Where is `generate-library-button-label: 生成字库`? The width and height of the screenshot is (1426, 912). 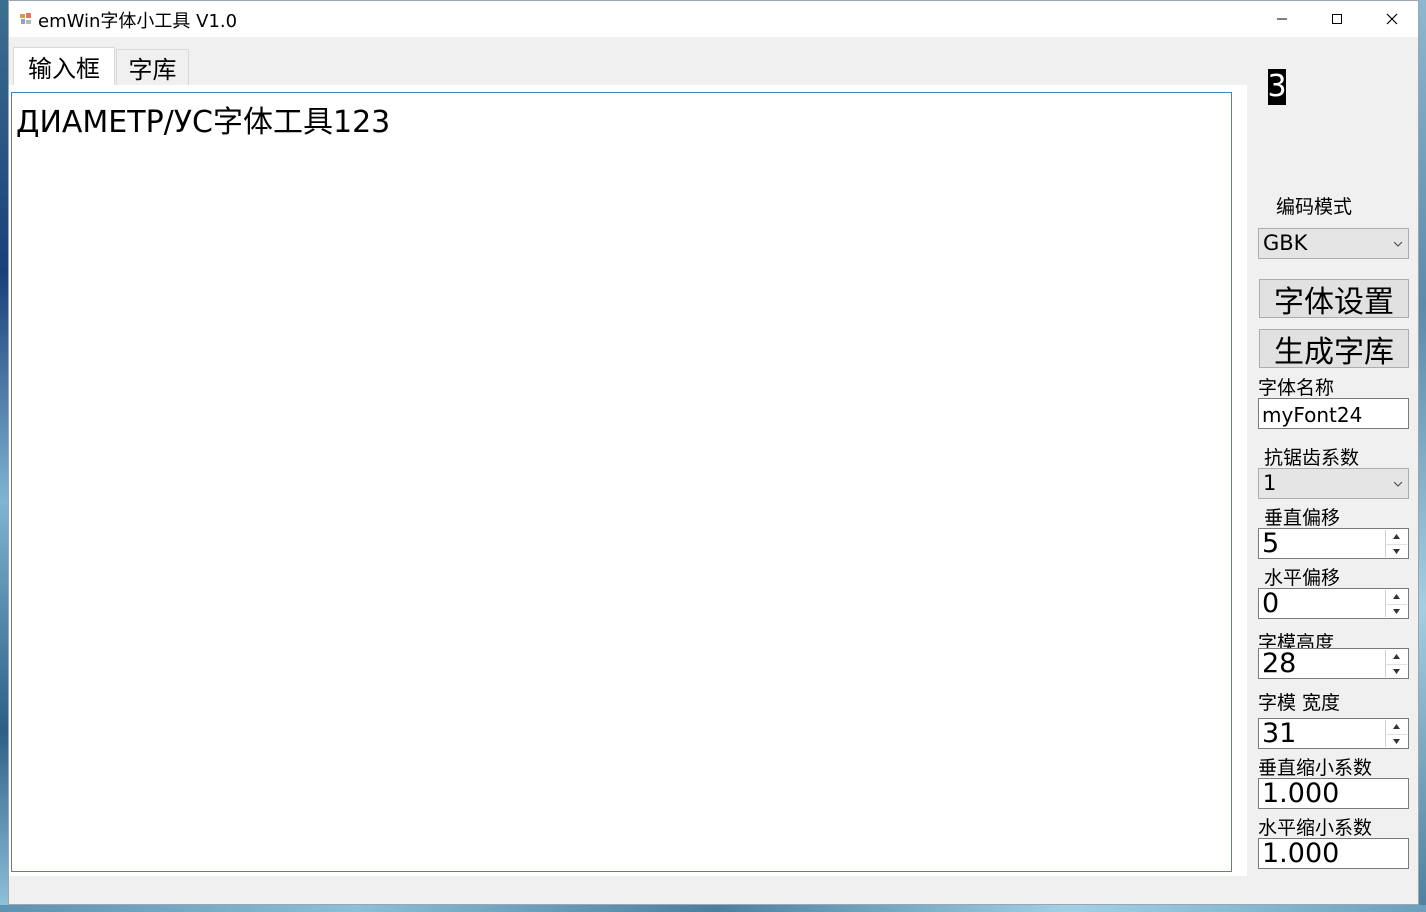 generate-library-button-label: 生成字库 is located at coordinates (1334, 352).